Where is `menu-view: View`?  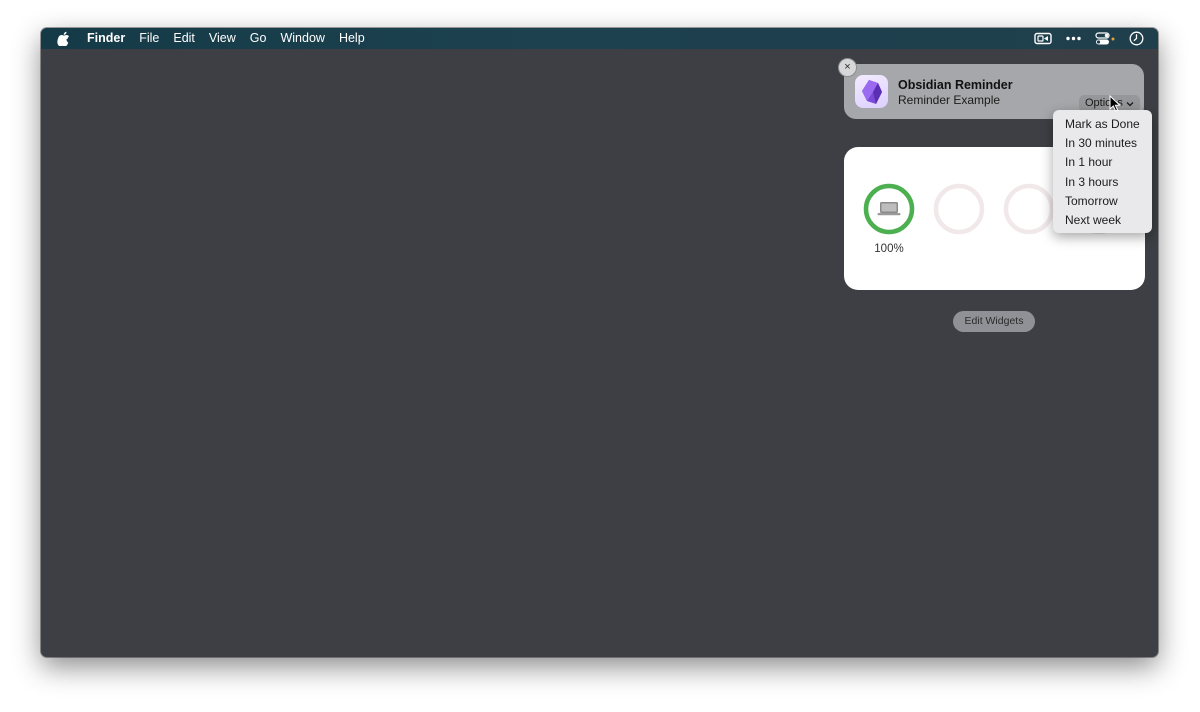 menu-view: View is located at coordinates (222, 38).